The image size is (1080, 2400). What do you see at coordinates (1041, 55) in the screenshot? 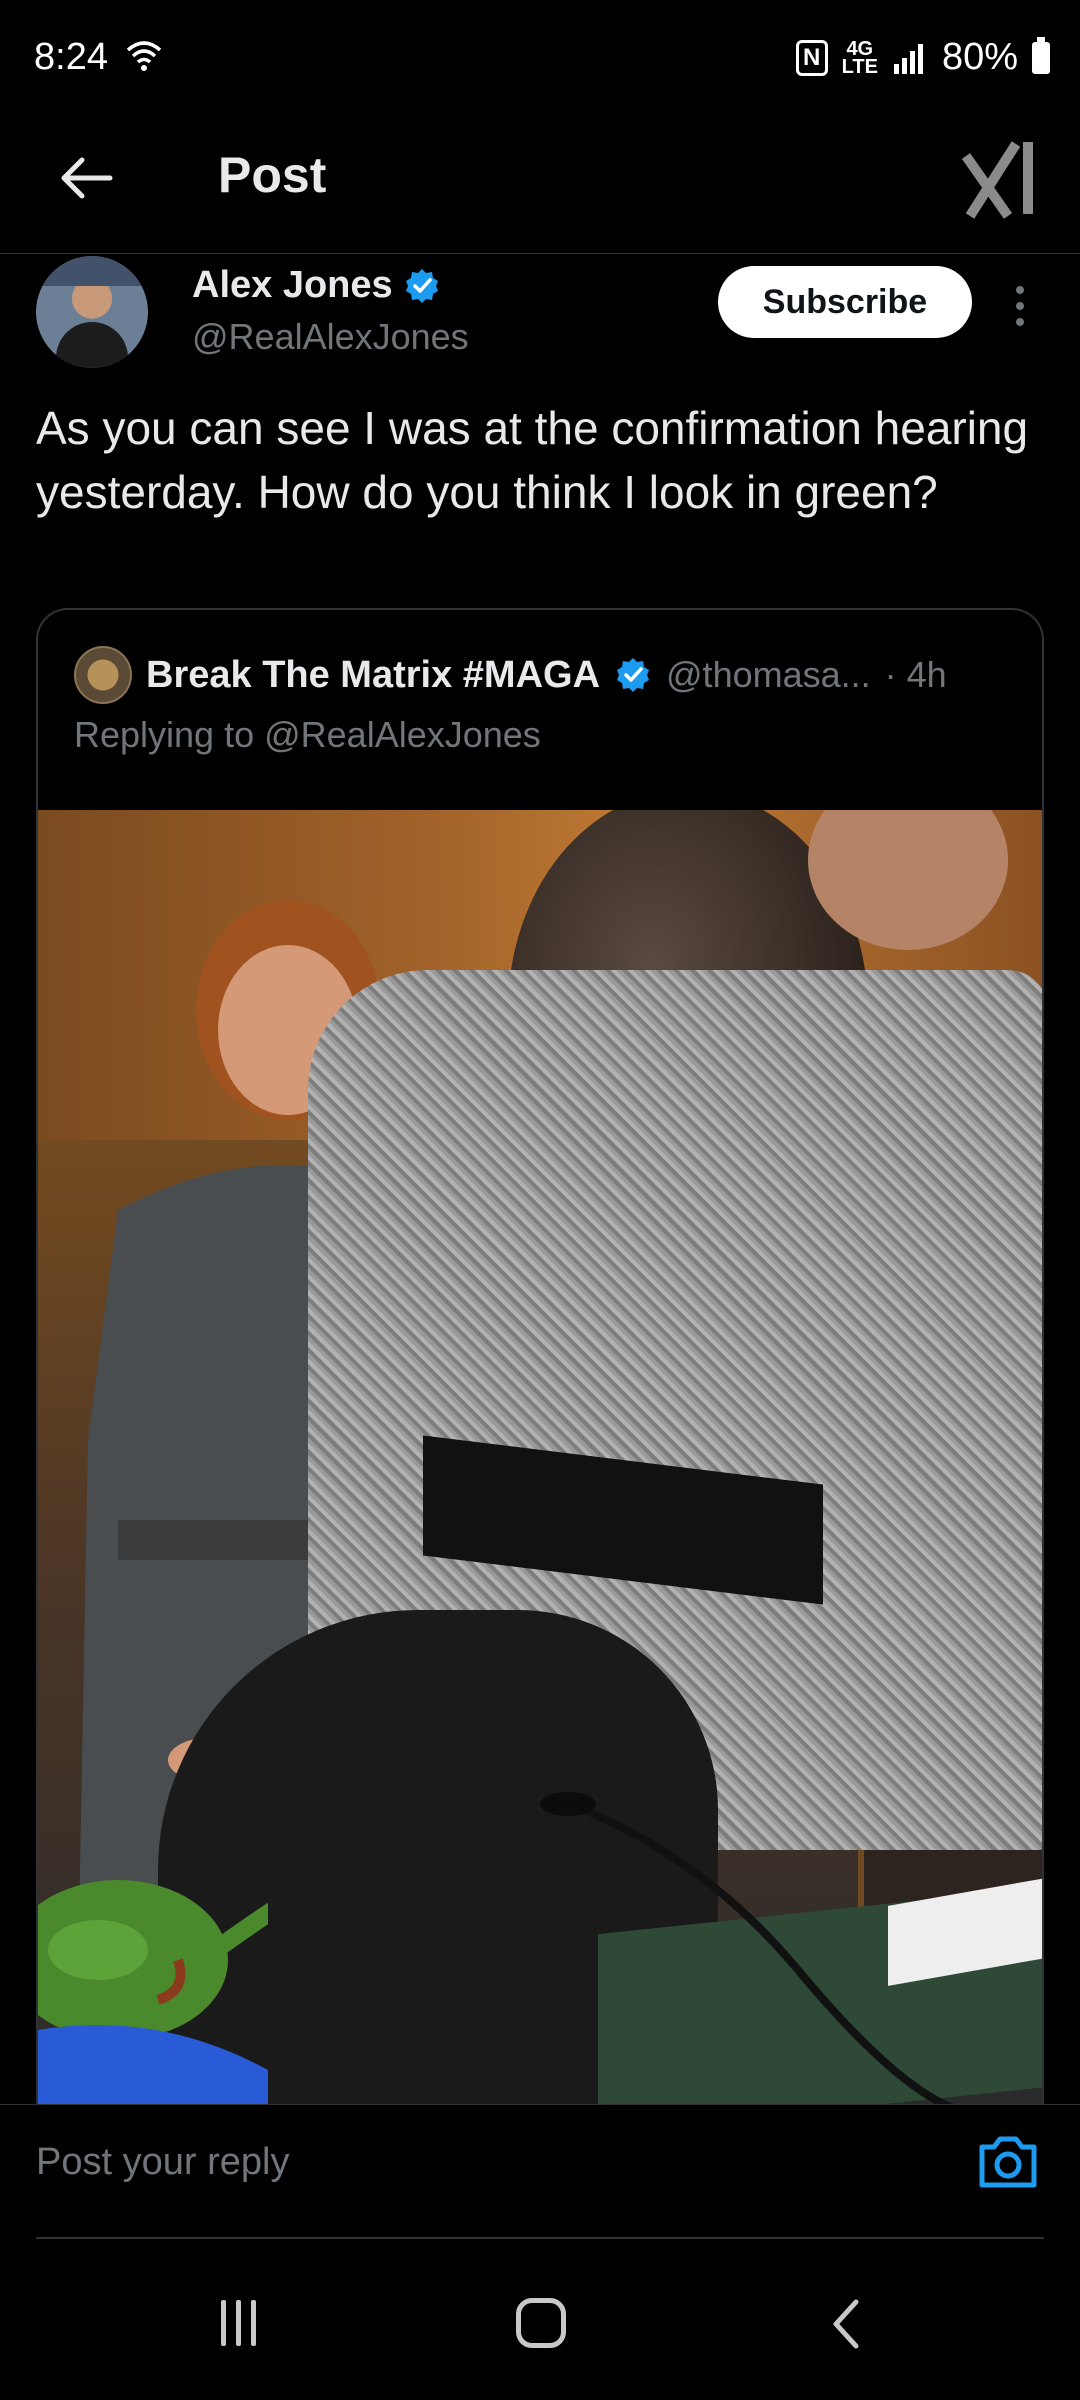
I see `battery-icon` at bounding box center [1041, 55].